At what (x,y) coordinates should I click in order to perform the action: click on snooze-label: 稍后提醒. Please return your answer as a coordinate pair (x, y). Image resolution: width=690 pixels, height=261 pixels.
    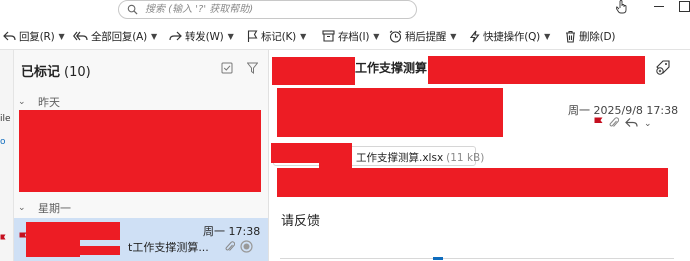
    Looking at the image, I should click on (426, 36).